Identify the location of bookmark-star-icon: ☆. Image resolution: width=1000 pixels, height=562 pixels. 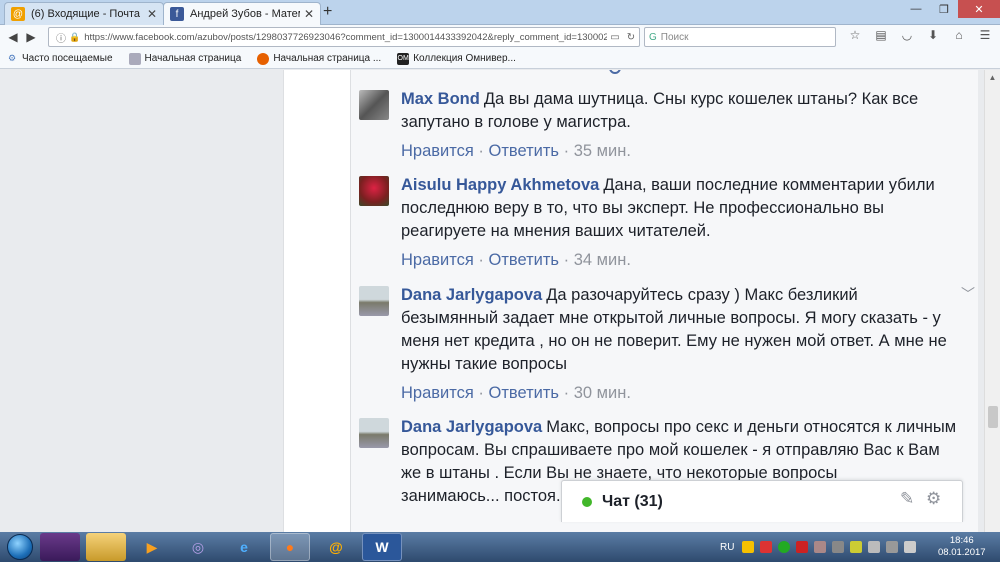
(855, 35).